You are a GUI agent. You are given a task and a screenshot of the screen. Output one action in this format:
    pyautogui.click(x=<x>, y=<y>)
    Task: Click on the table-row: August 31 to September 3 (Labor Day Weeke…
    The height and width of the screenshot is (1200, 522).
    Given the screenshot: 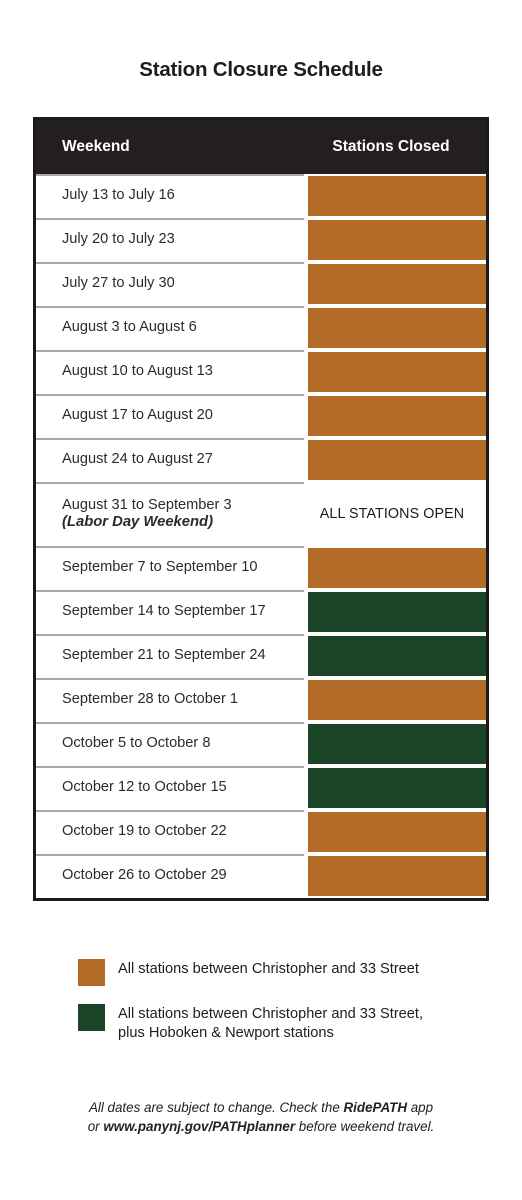 What is the action you would take?
    pyautogui.click(x=261, y=514)
    